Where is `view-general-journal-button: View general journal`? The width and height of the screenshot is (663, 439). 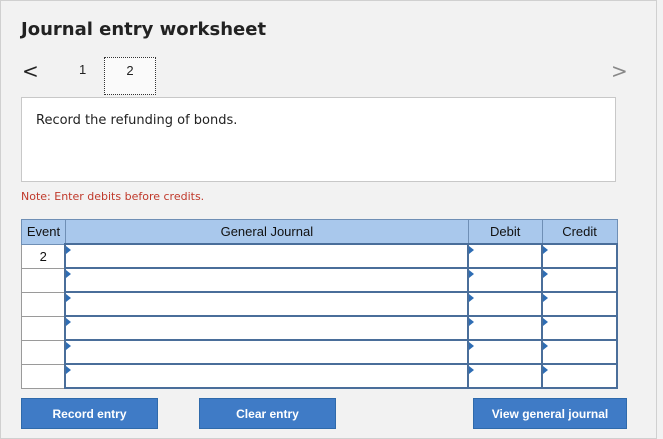
view-general-journal-button: View general journal is located at coordinates (550, 413).